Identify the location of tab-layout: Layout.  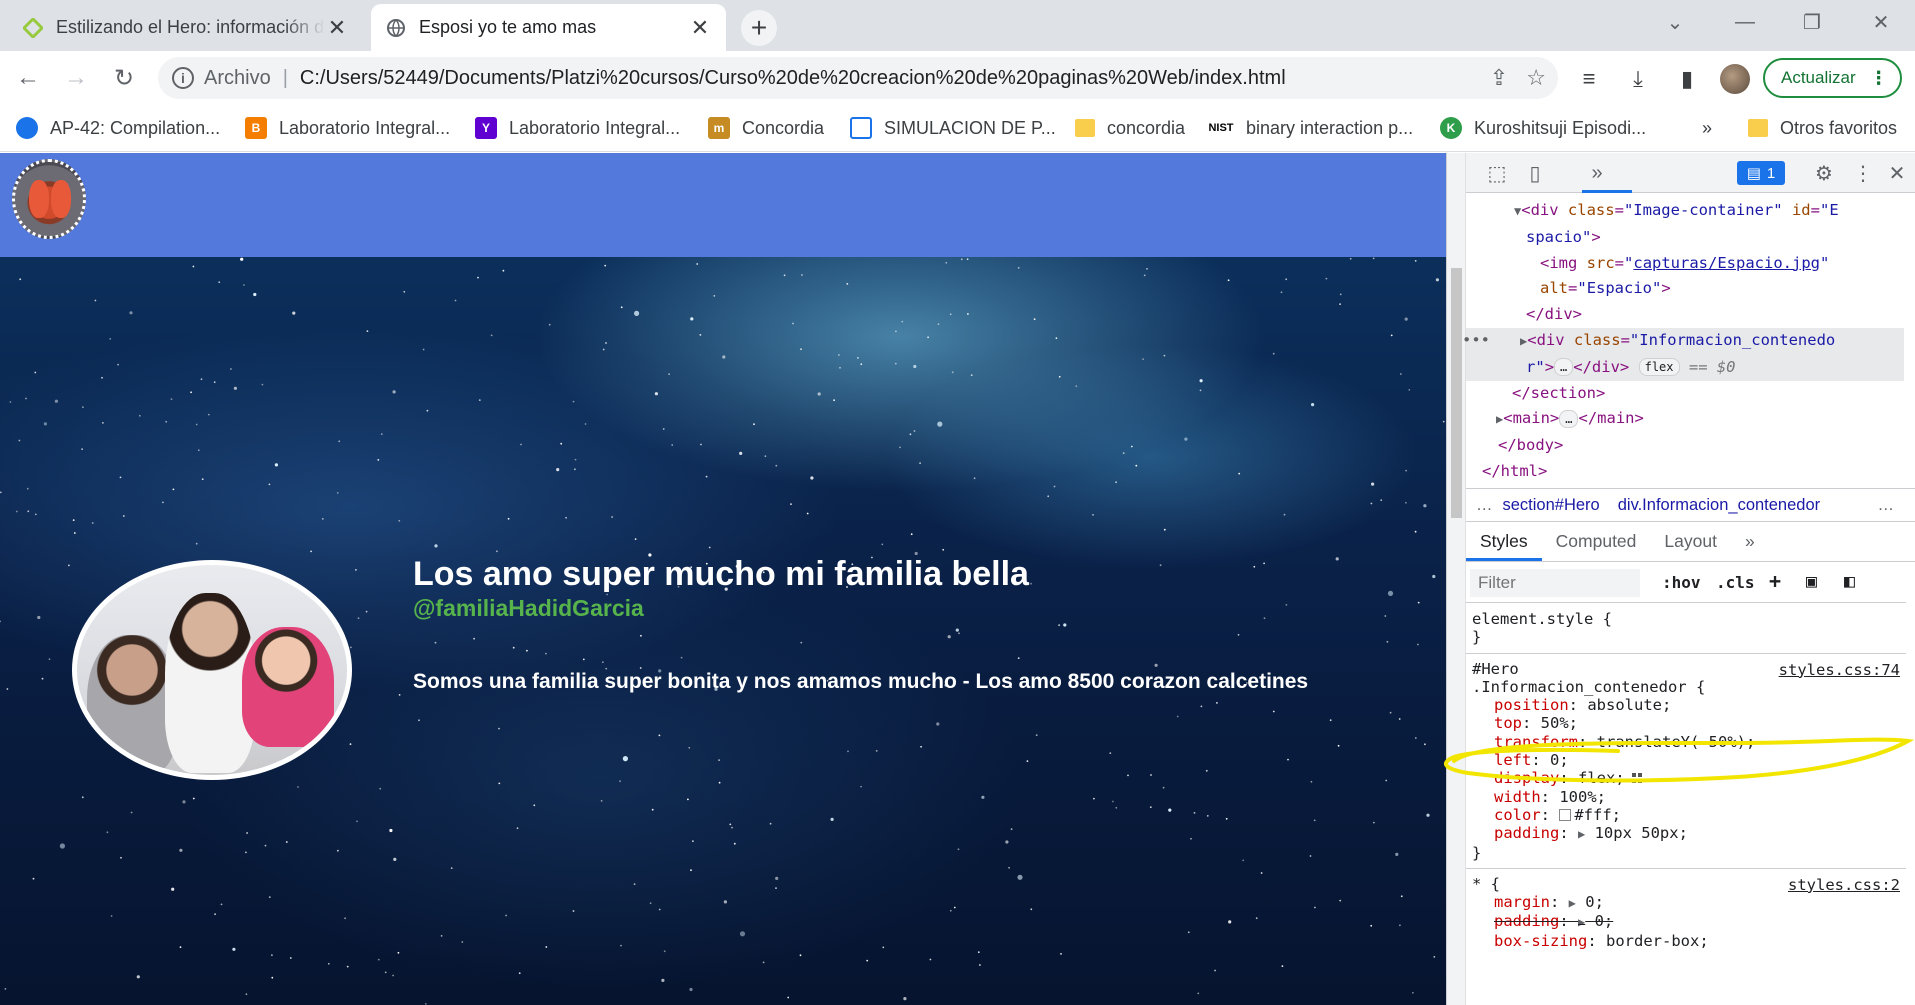
(1690, 546).